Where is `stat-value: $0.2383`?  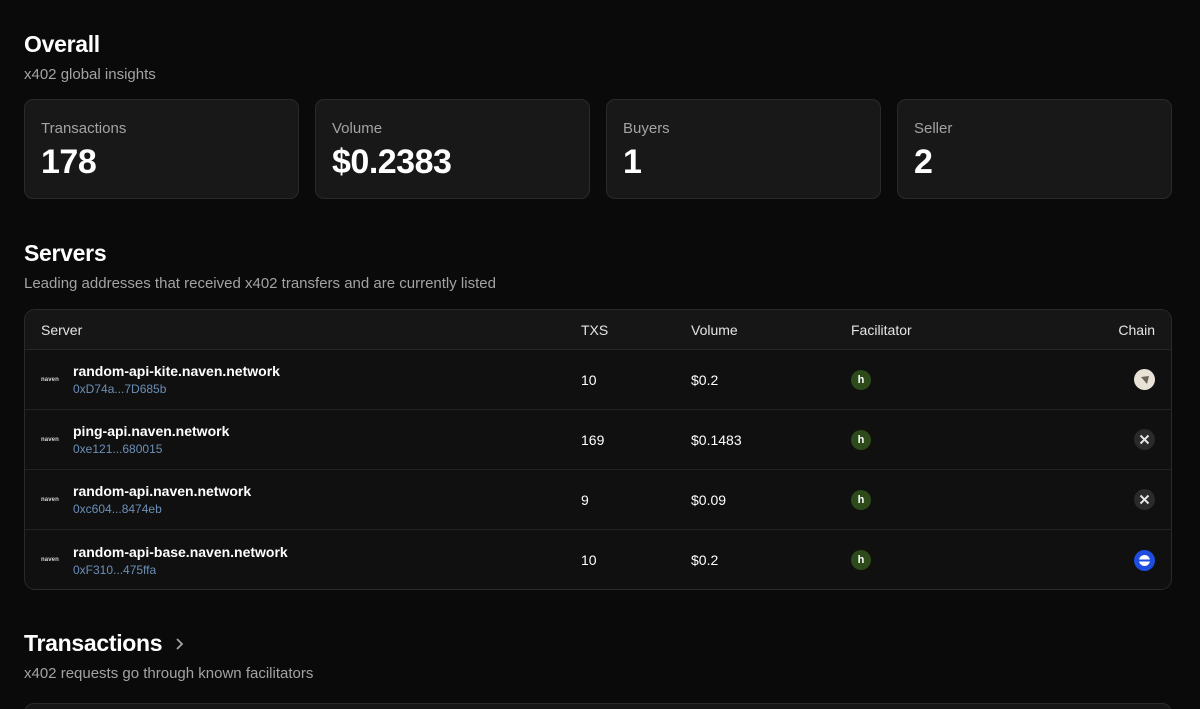 stat-value: $0.2383 is located at coordinates (392, 162).